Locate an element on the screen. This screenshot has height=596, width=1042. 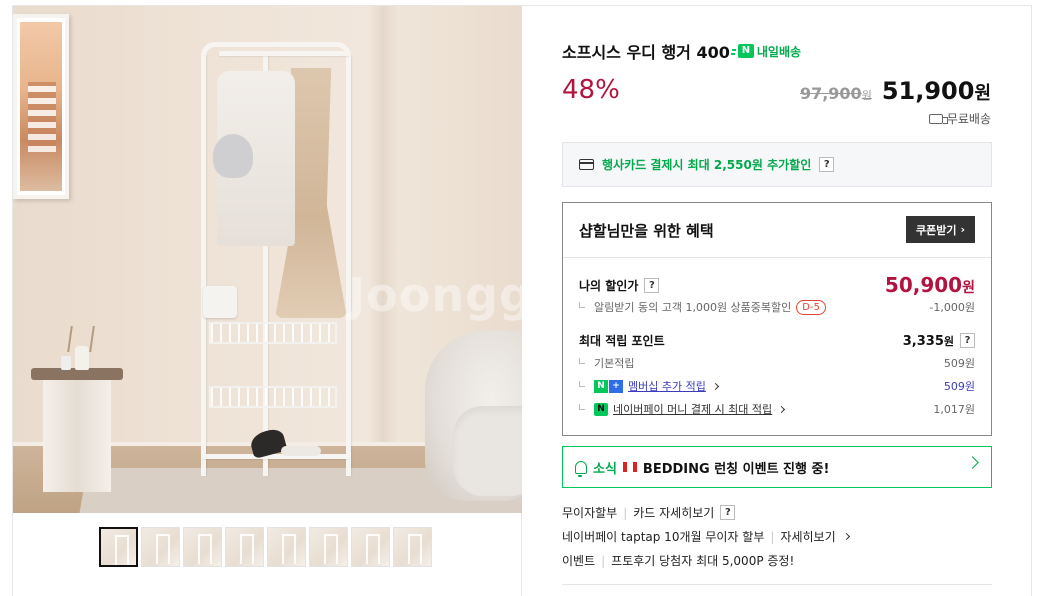
card-promo-help-icon: ? is located at coordinates (827, 164).